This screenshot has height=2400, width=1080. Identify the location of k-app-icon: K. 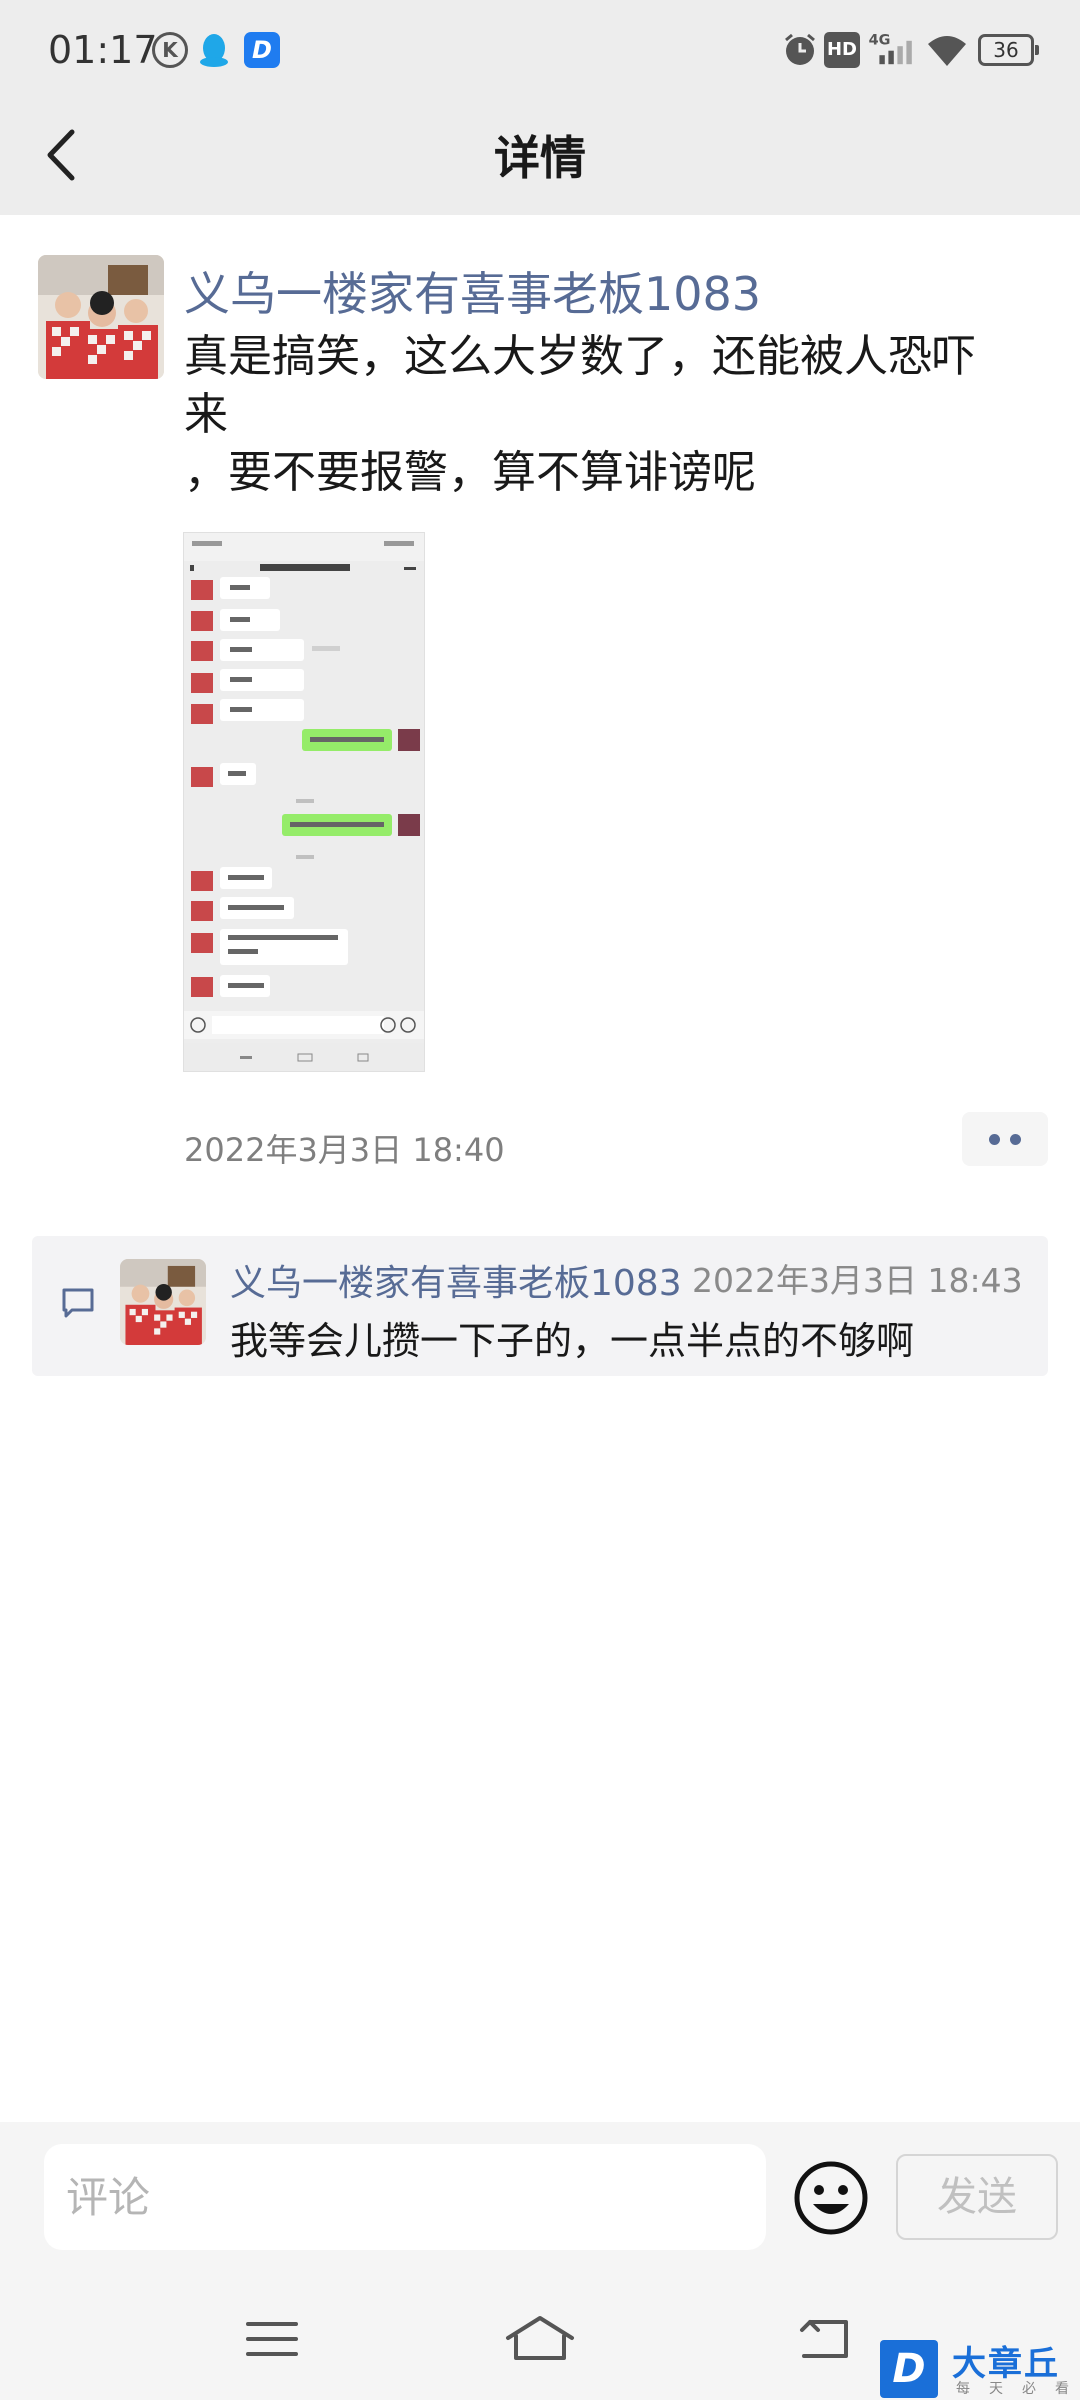
(170, 50).